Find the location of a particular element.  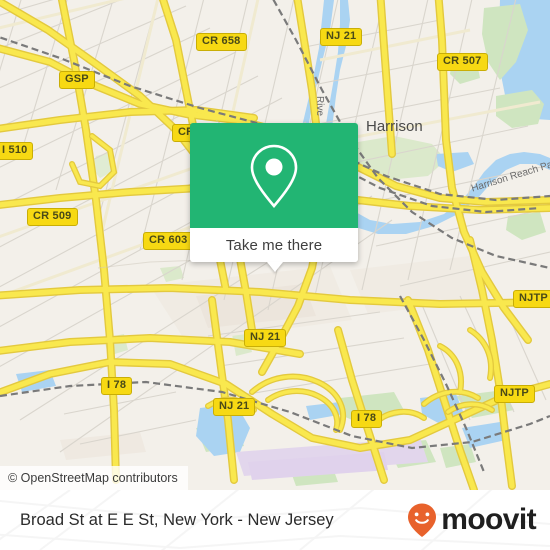

moovit-smiley-pin-icon is located at coordinates (422, 520).